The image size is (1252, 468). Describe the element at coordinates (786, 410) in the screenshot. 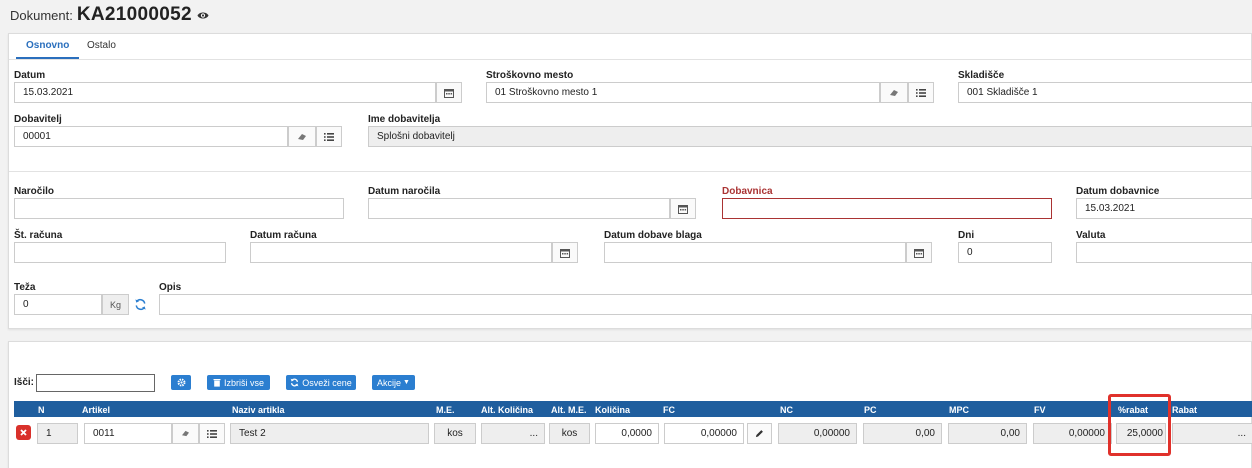

I see `column-header-nc: NC` at that location.